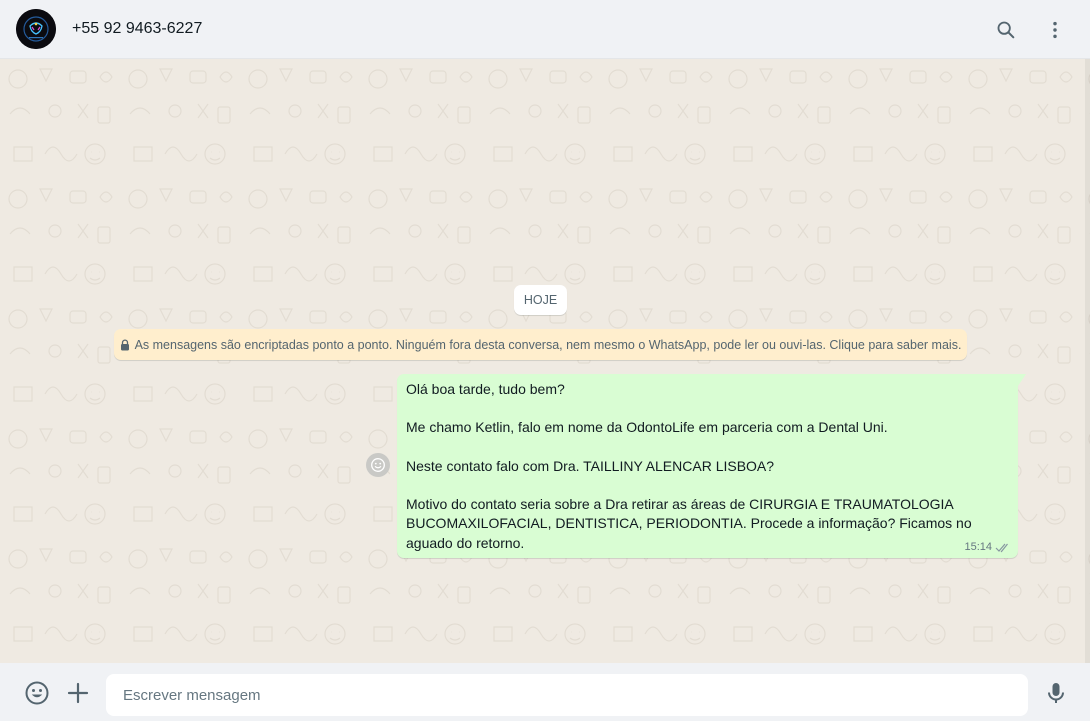 This screenshot has width=1090, height=721. I want to click on smiley-icon, so click(378, 465).